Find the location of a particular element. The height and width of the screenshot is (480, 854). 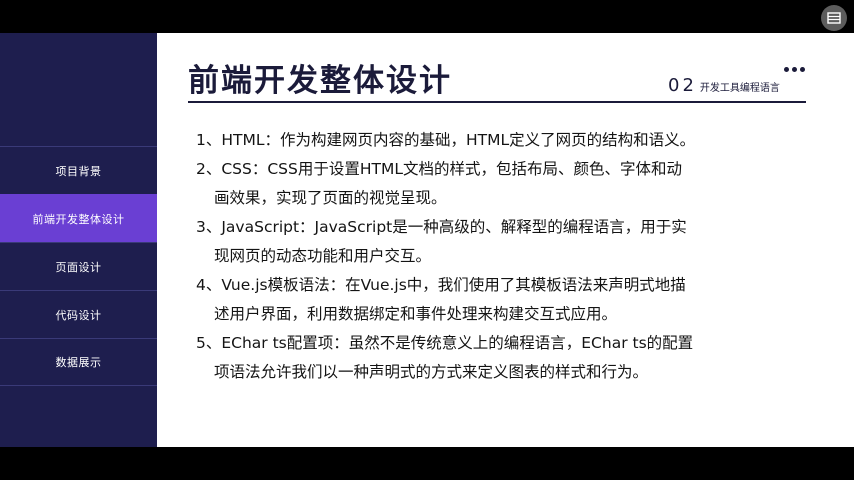

section-tag: 02 开发工具编程语言 is located at coordinates (724, 85).